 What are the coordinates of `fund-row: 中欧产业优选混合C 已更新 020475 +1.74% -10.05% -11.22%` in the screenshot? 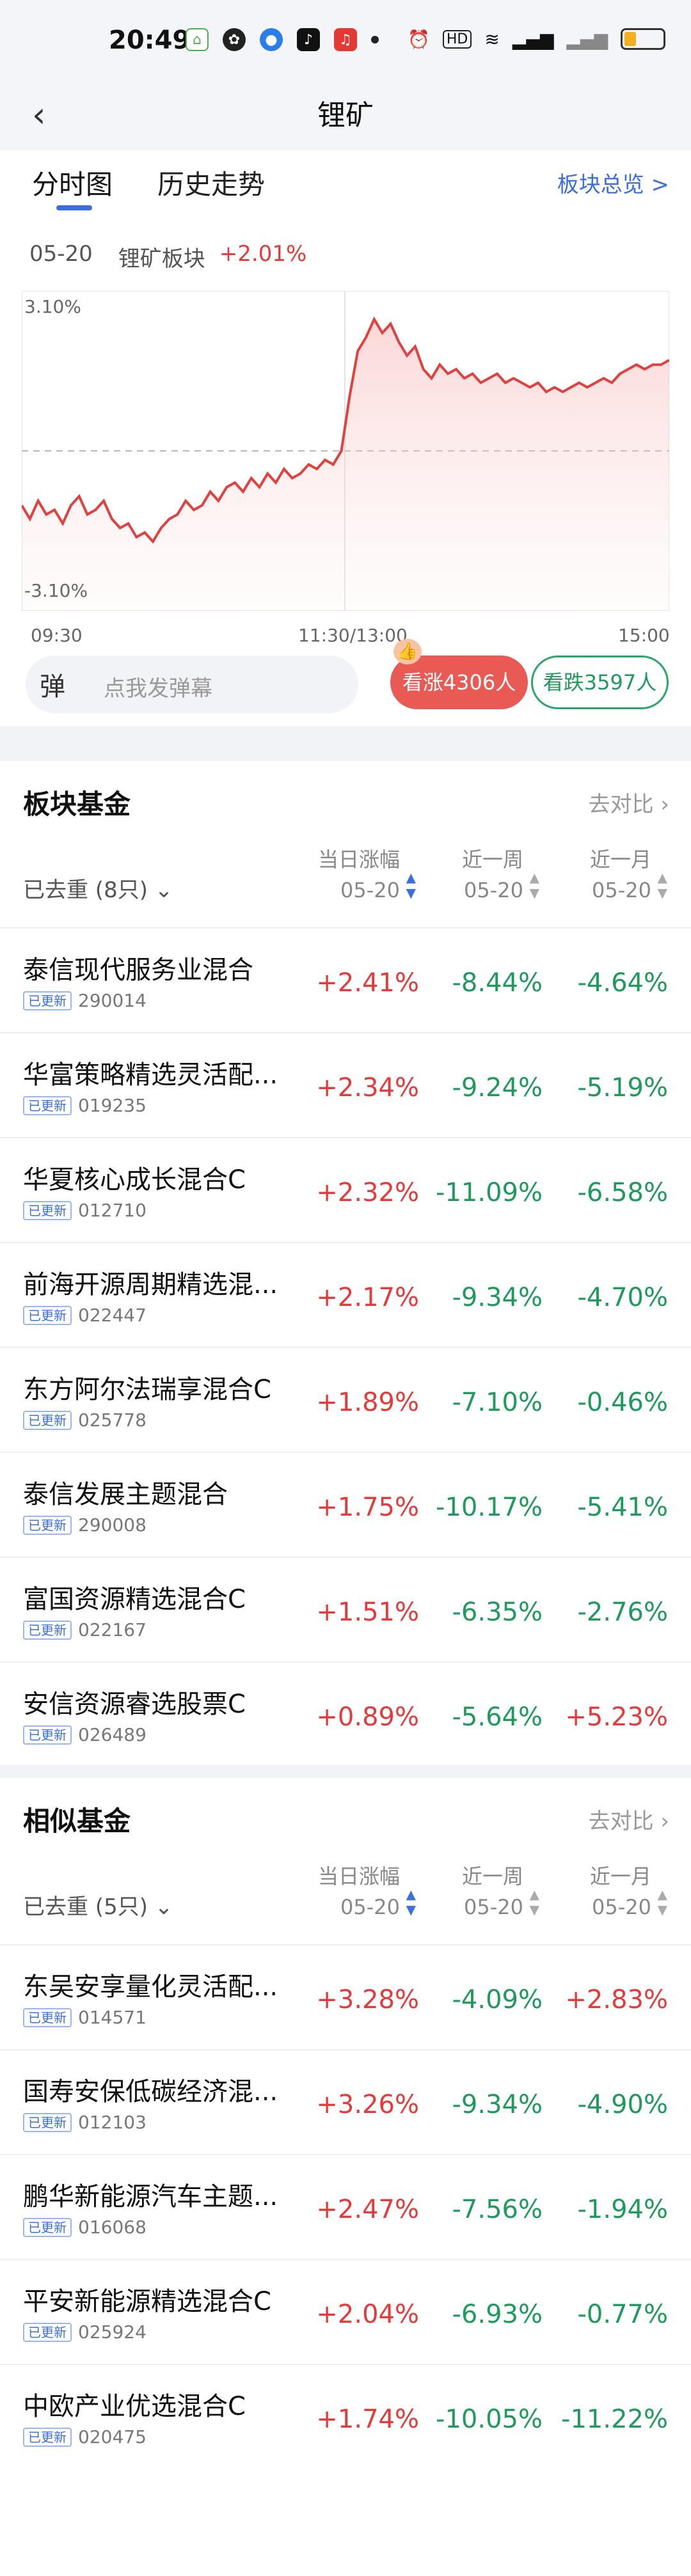 It's located at (345, 2416).